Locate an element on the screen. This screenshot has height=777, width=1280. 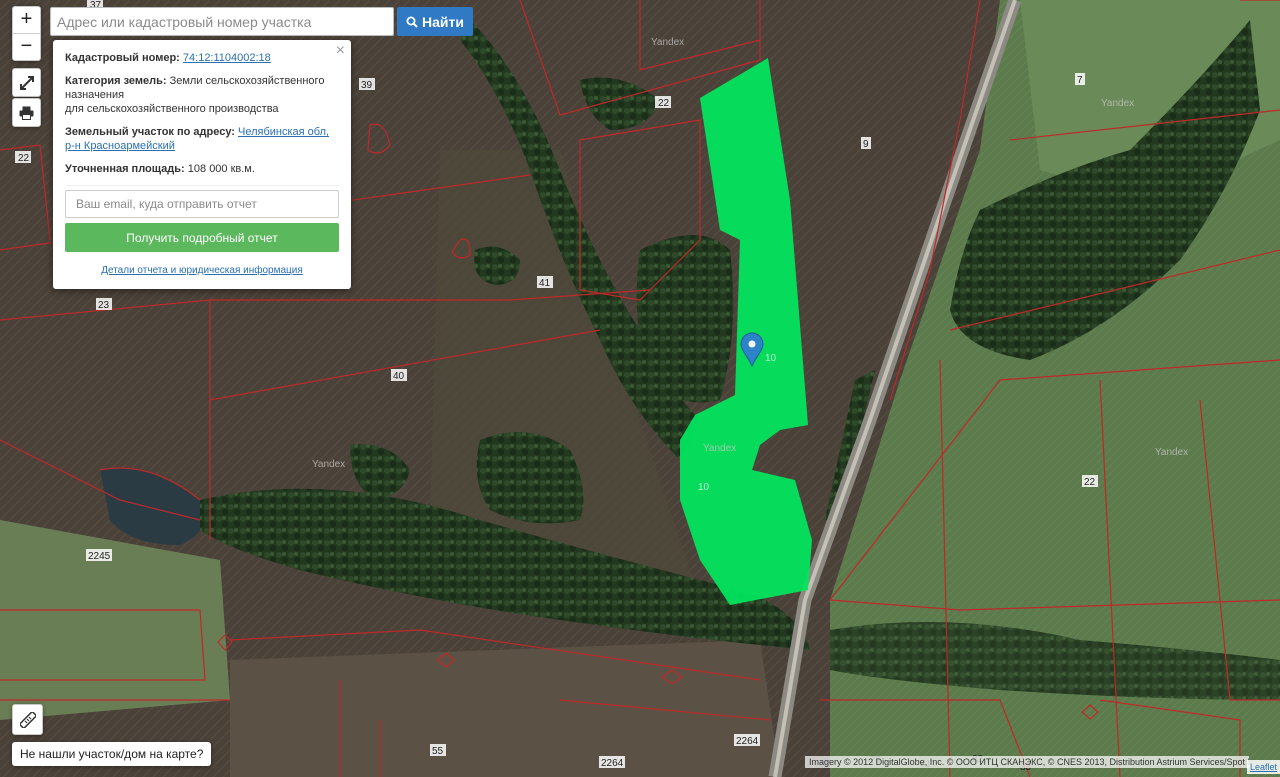
label-23: 23 is located at coordinates (104, 305).